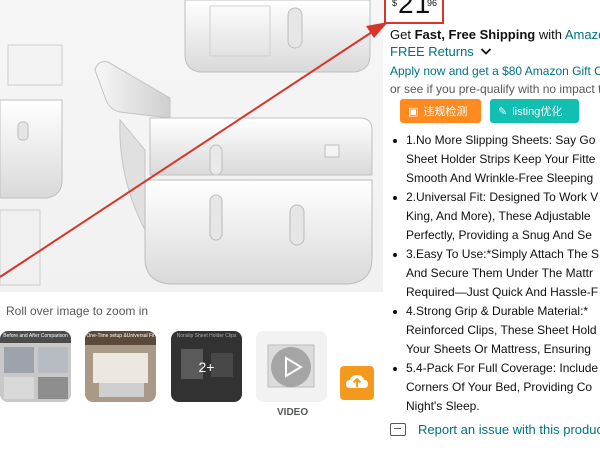  What do you see at coordinates (501, 159) in the screenshot?
I see `feature-bullet-line: Sheet Holder Strips Keep Your Fitte` at bounding box center [501, 159].